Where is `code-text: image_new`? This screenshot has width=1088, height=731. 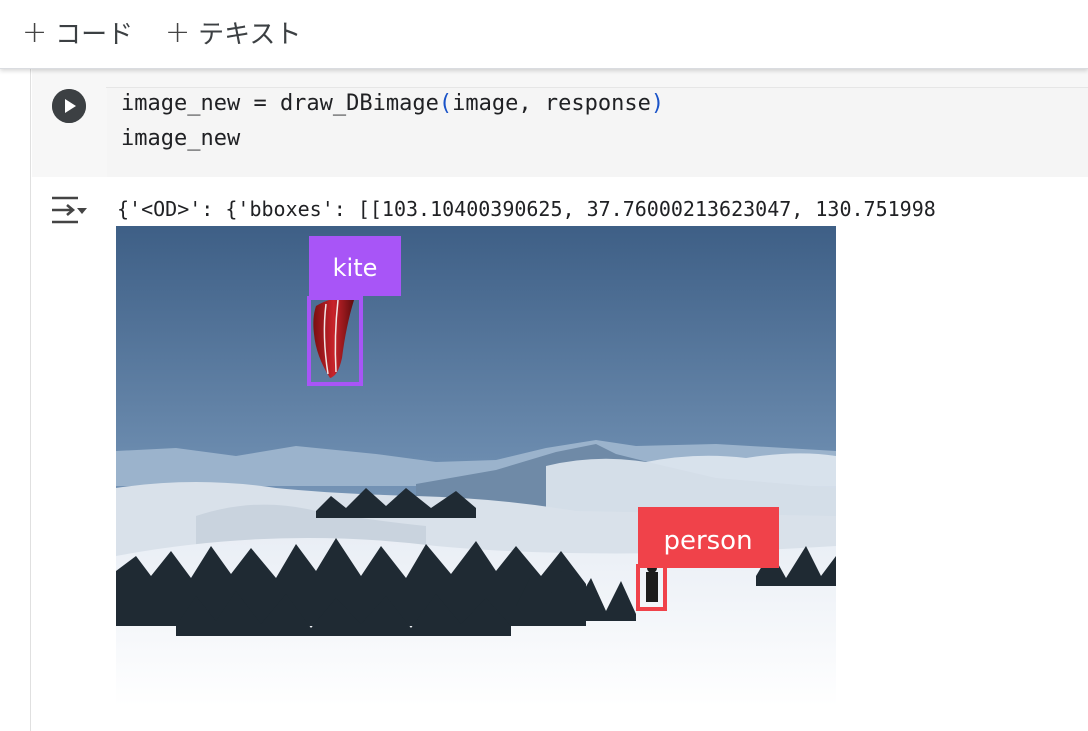
code-text: image_new is located at coordinates (181, 138).